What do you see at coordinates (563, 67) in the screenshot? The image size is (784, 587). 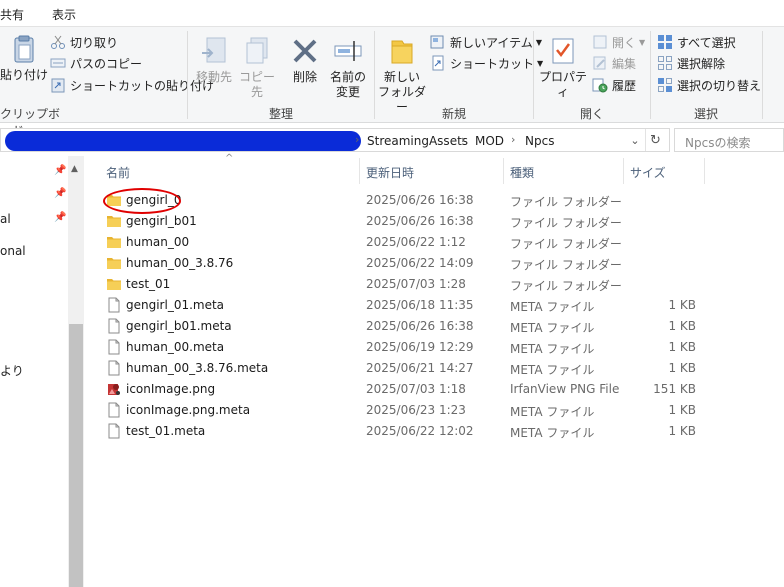 I see `properties-button: プロパティ` at bounding box center [563, 67].